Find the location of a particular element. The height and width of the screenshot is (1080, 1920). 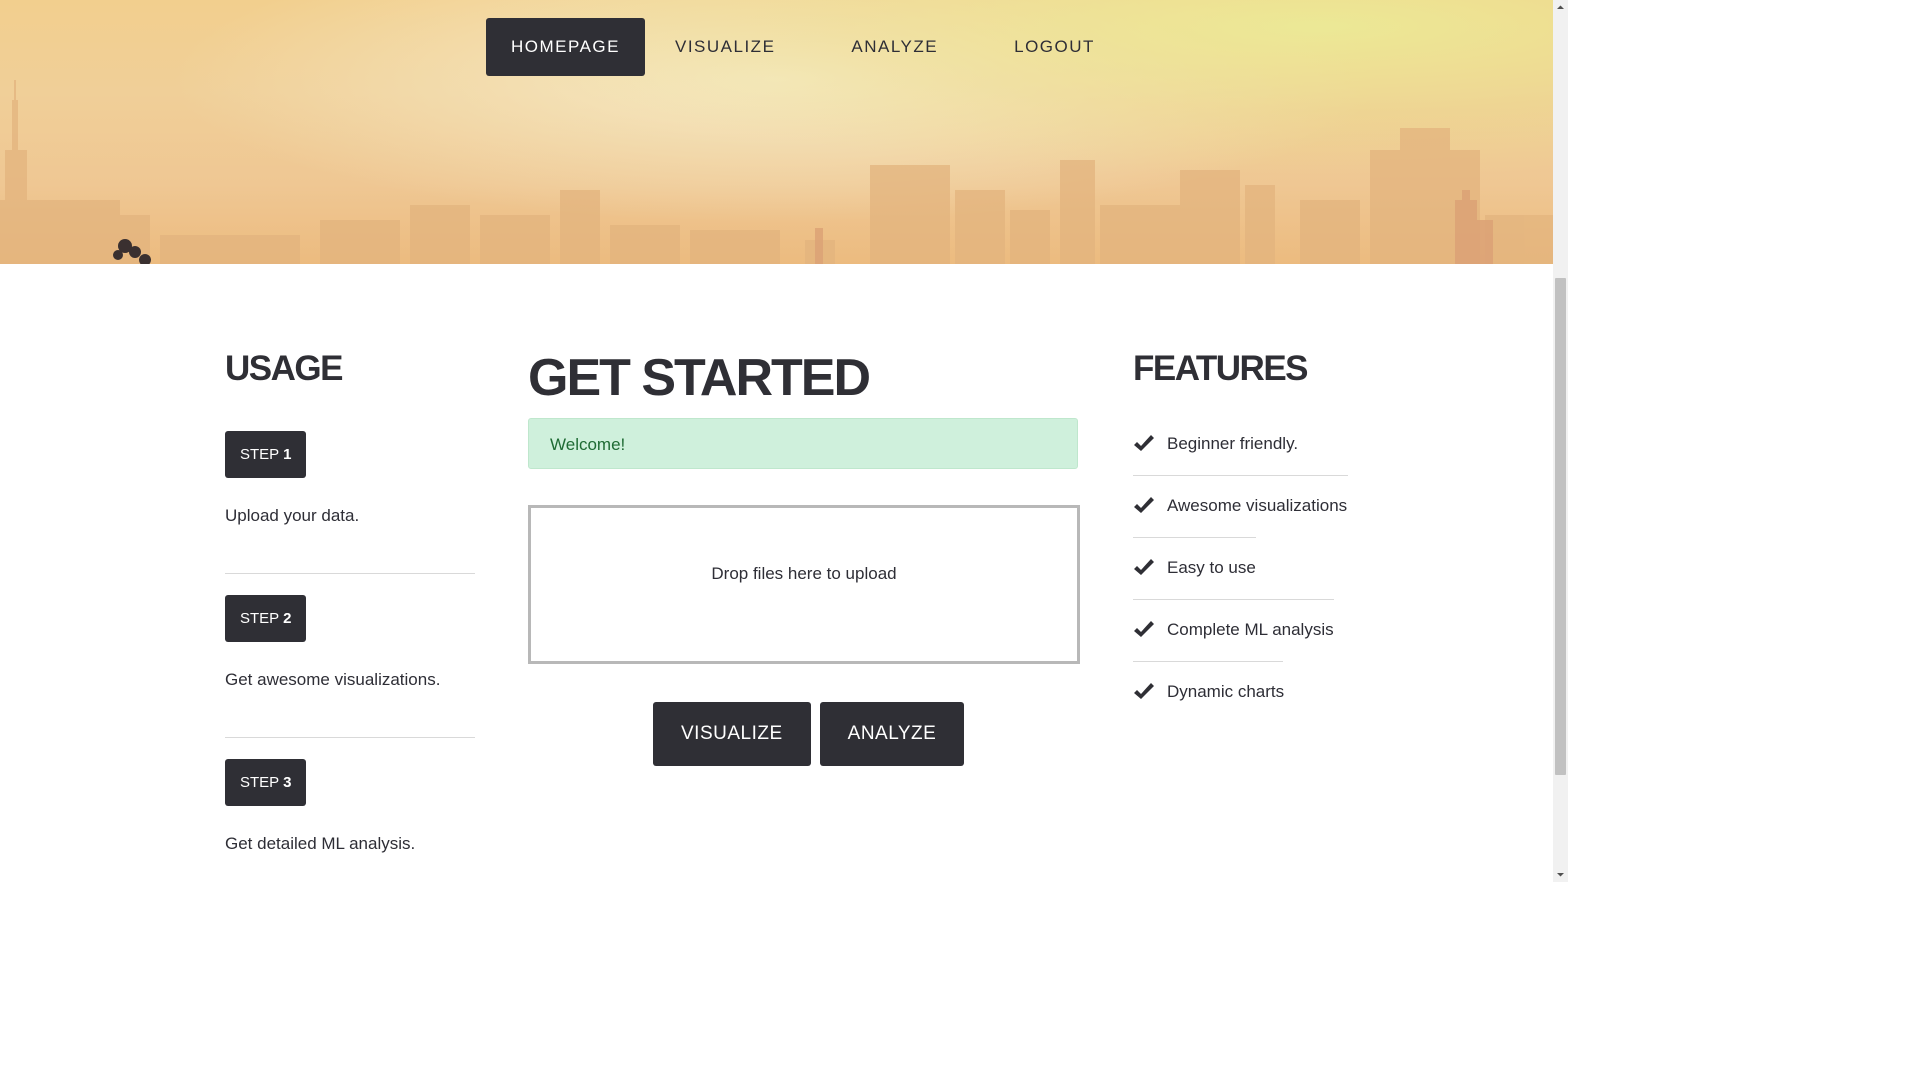

step-badge: STEP 1 is located at coordinates (266, 454).